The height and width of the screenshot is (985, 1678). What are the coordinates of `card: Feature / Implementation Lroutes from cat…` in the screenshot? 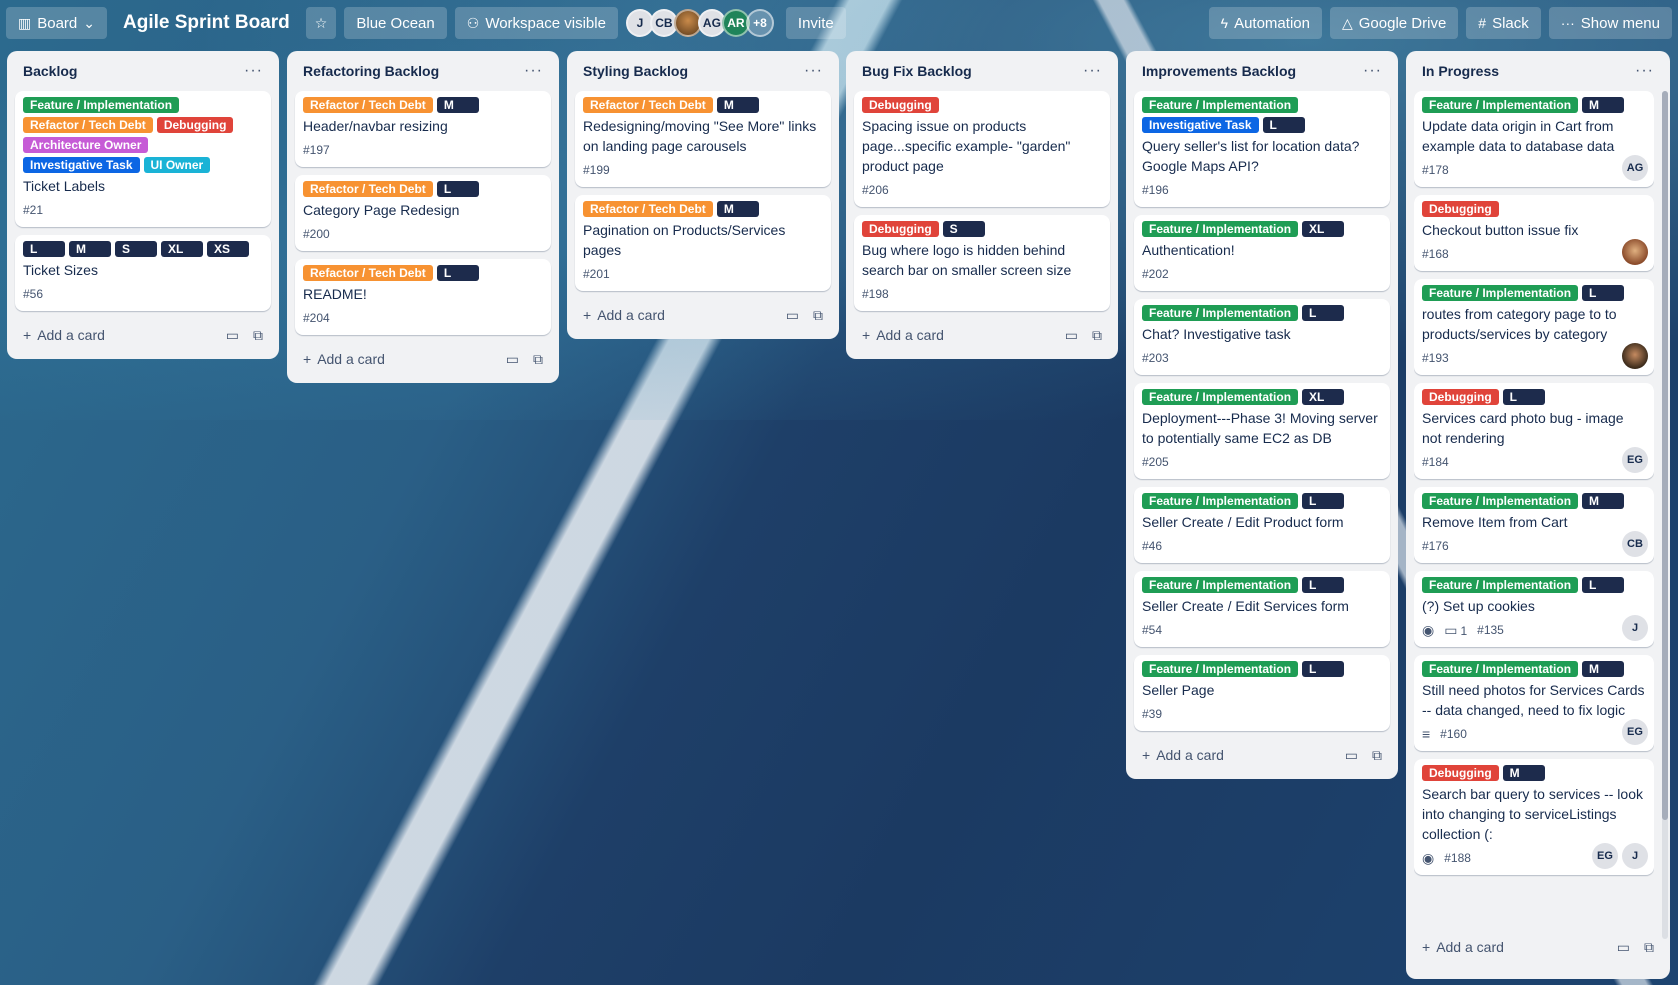 It's located at (1534, 327).